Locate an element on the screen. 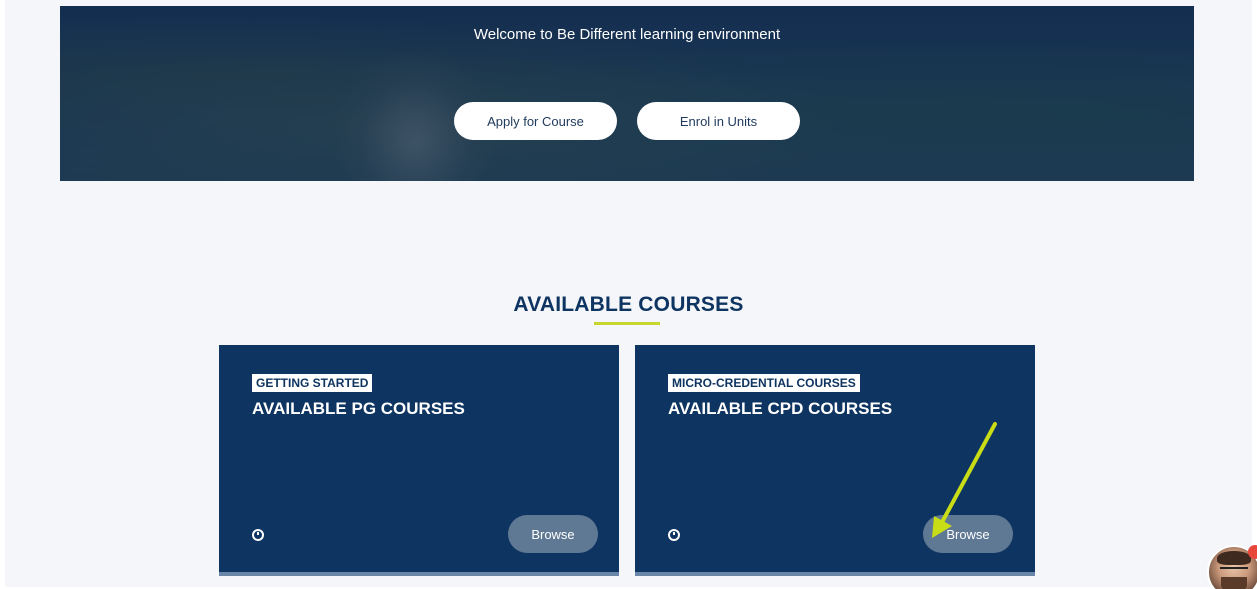 This screenshot has height=589, width=1257. section-title-underline is located at coordinates (627, 323).